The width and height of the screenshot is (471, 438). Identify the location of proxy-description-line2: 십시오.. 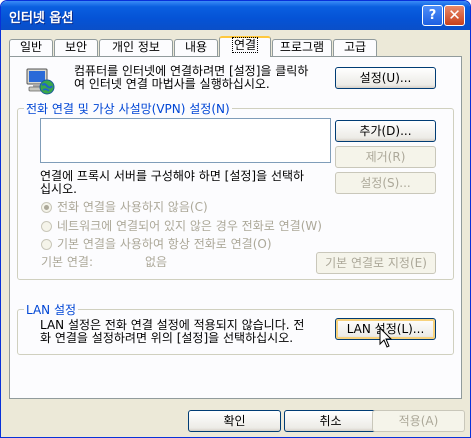
(58, 189).